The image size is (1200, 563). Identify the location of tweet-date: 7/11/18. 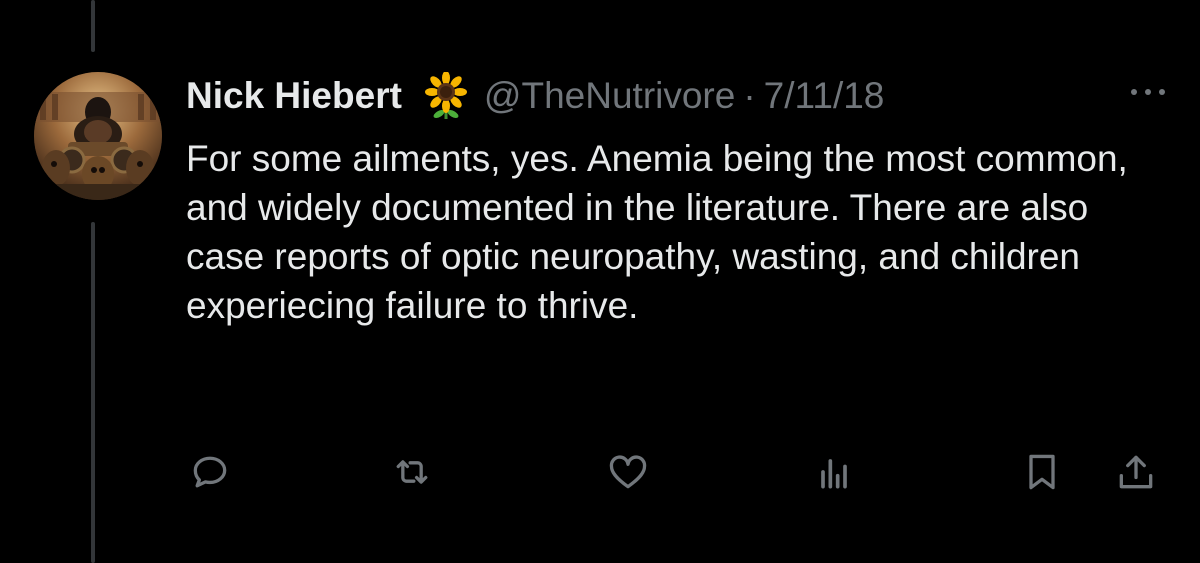
(824, 96).